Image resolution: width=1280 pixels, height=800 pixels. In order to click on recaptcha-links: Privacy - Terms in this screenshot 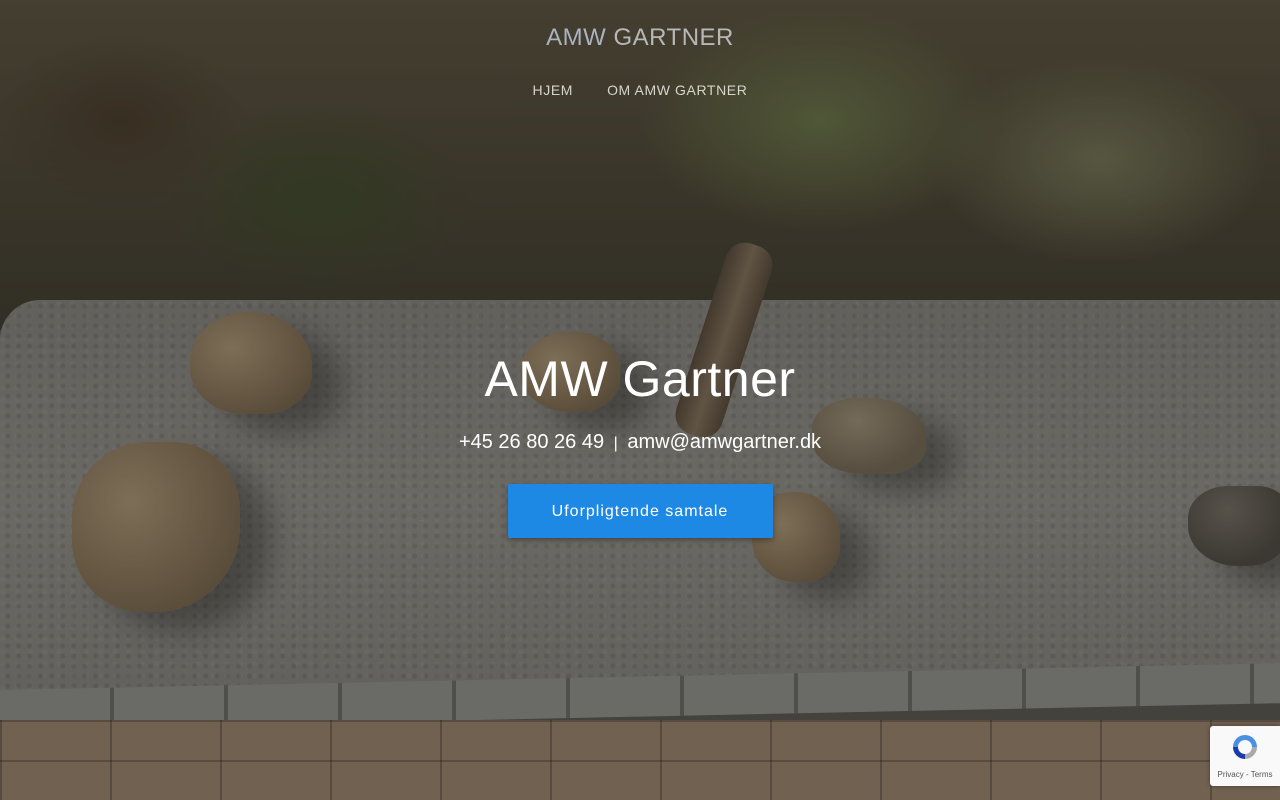, I will do `click(1245, 774)`.